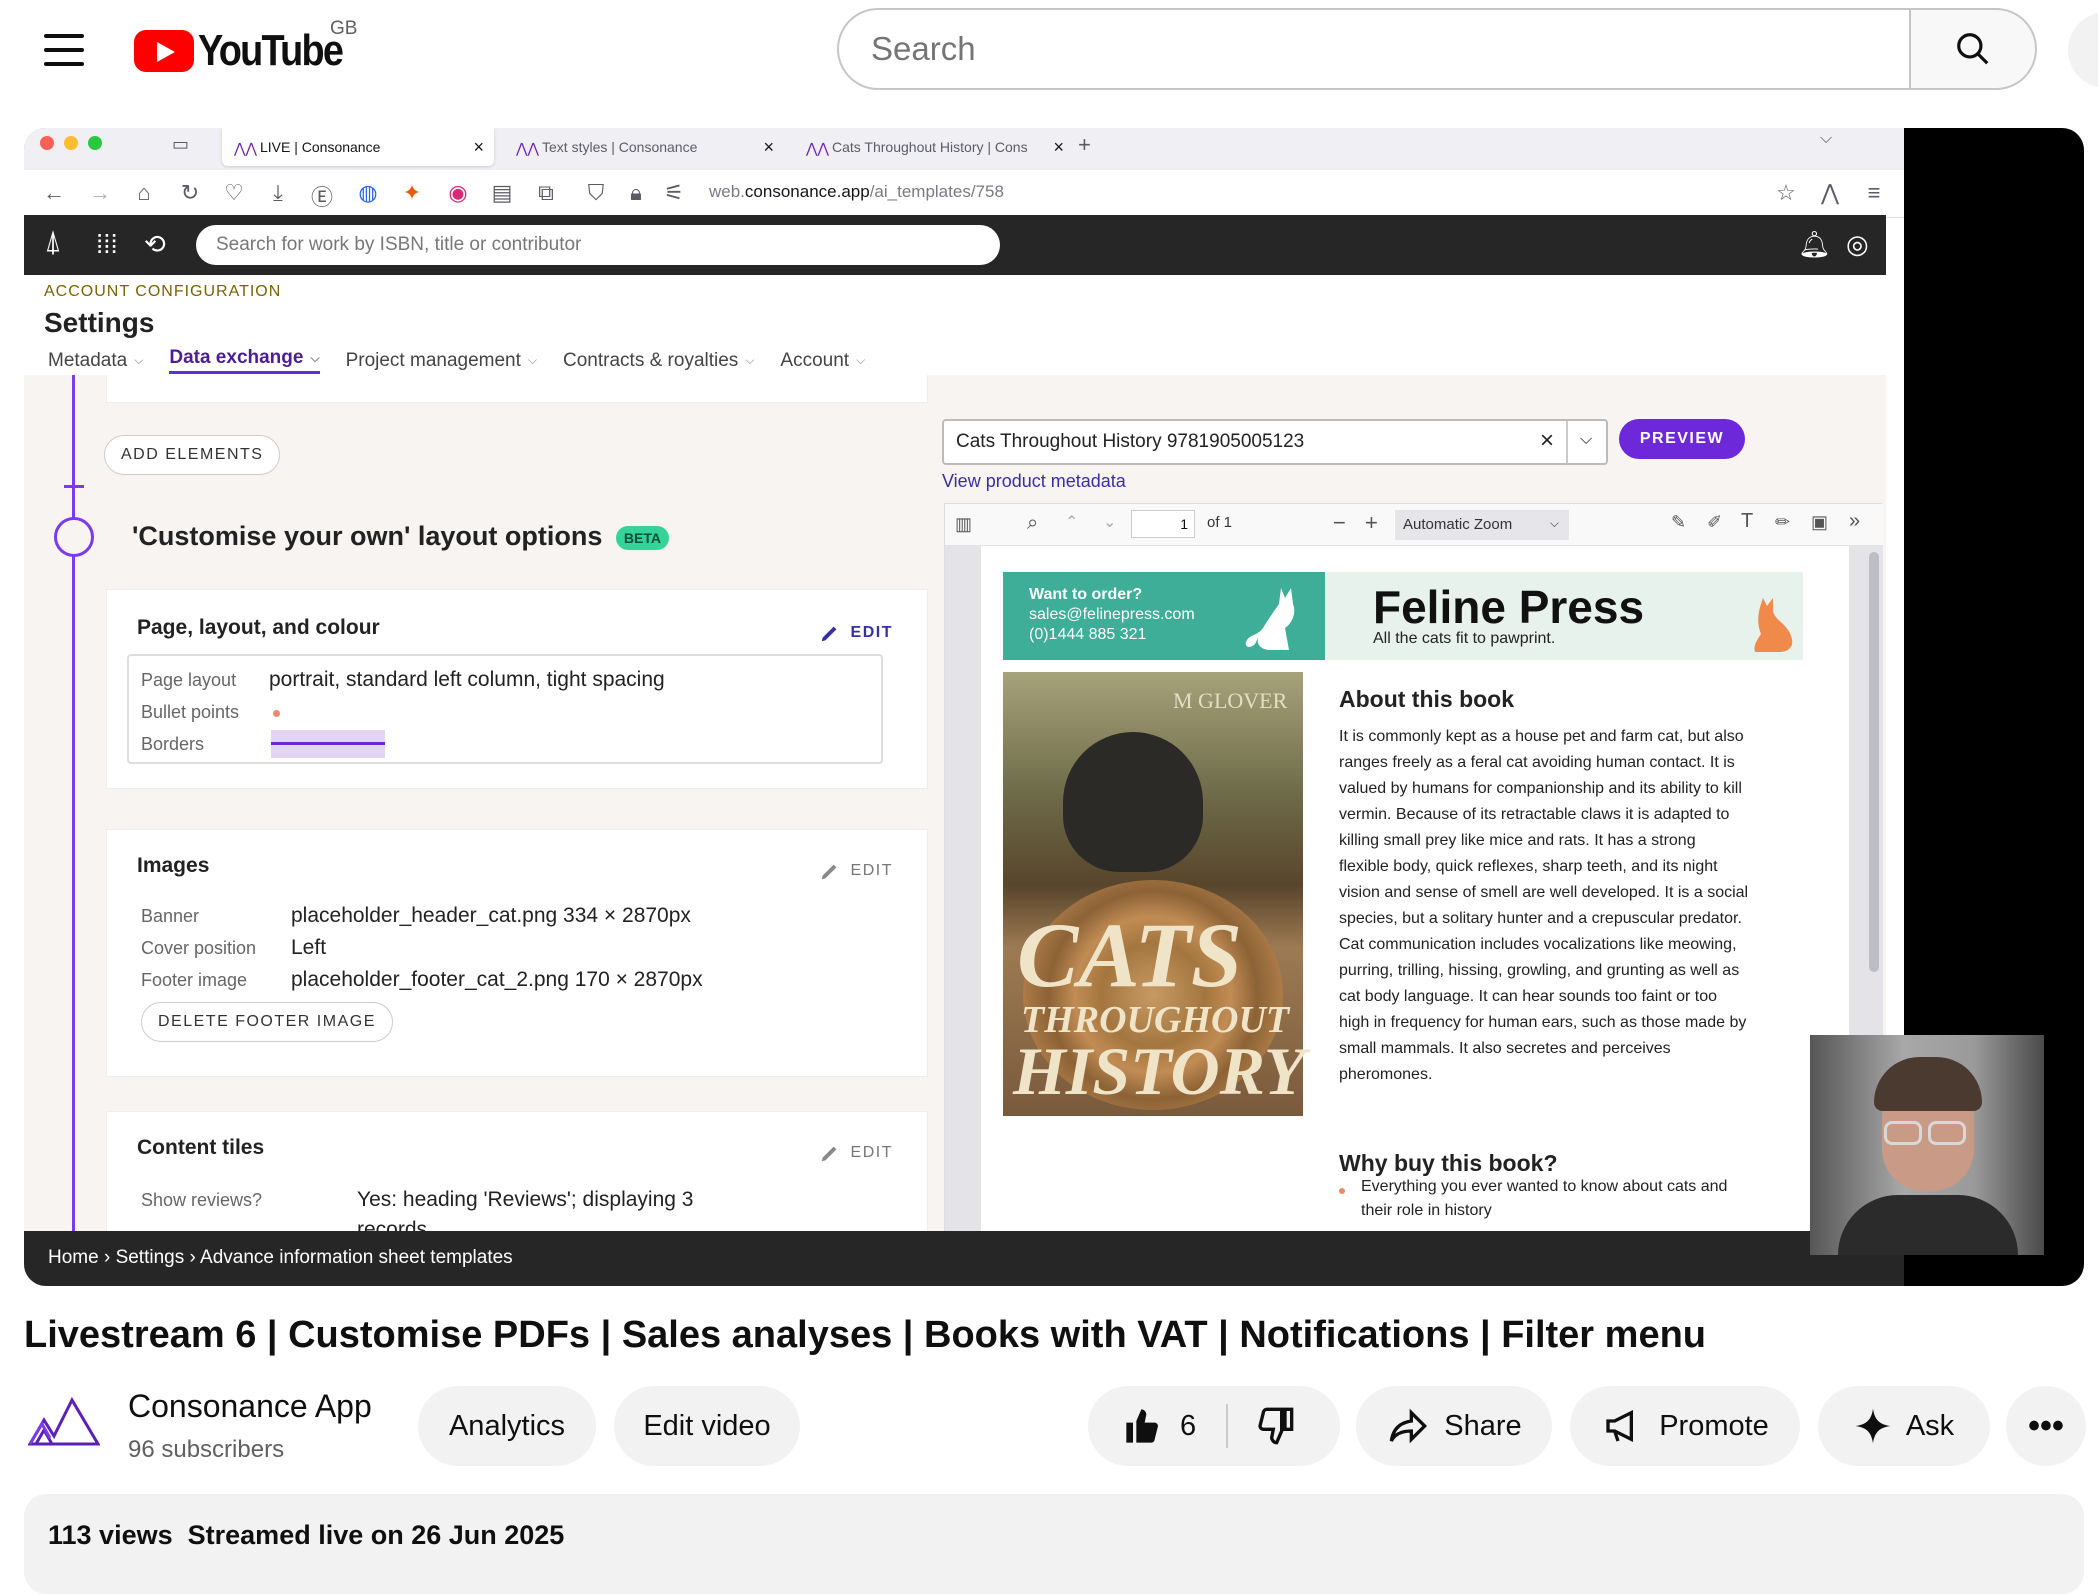 The height and width of the screenshot is (1594, 2098). Describe the element at coordinates (155, 244) in the screenshot. I see `history-icon: ⟲` at that location.